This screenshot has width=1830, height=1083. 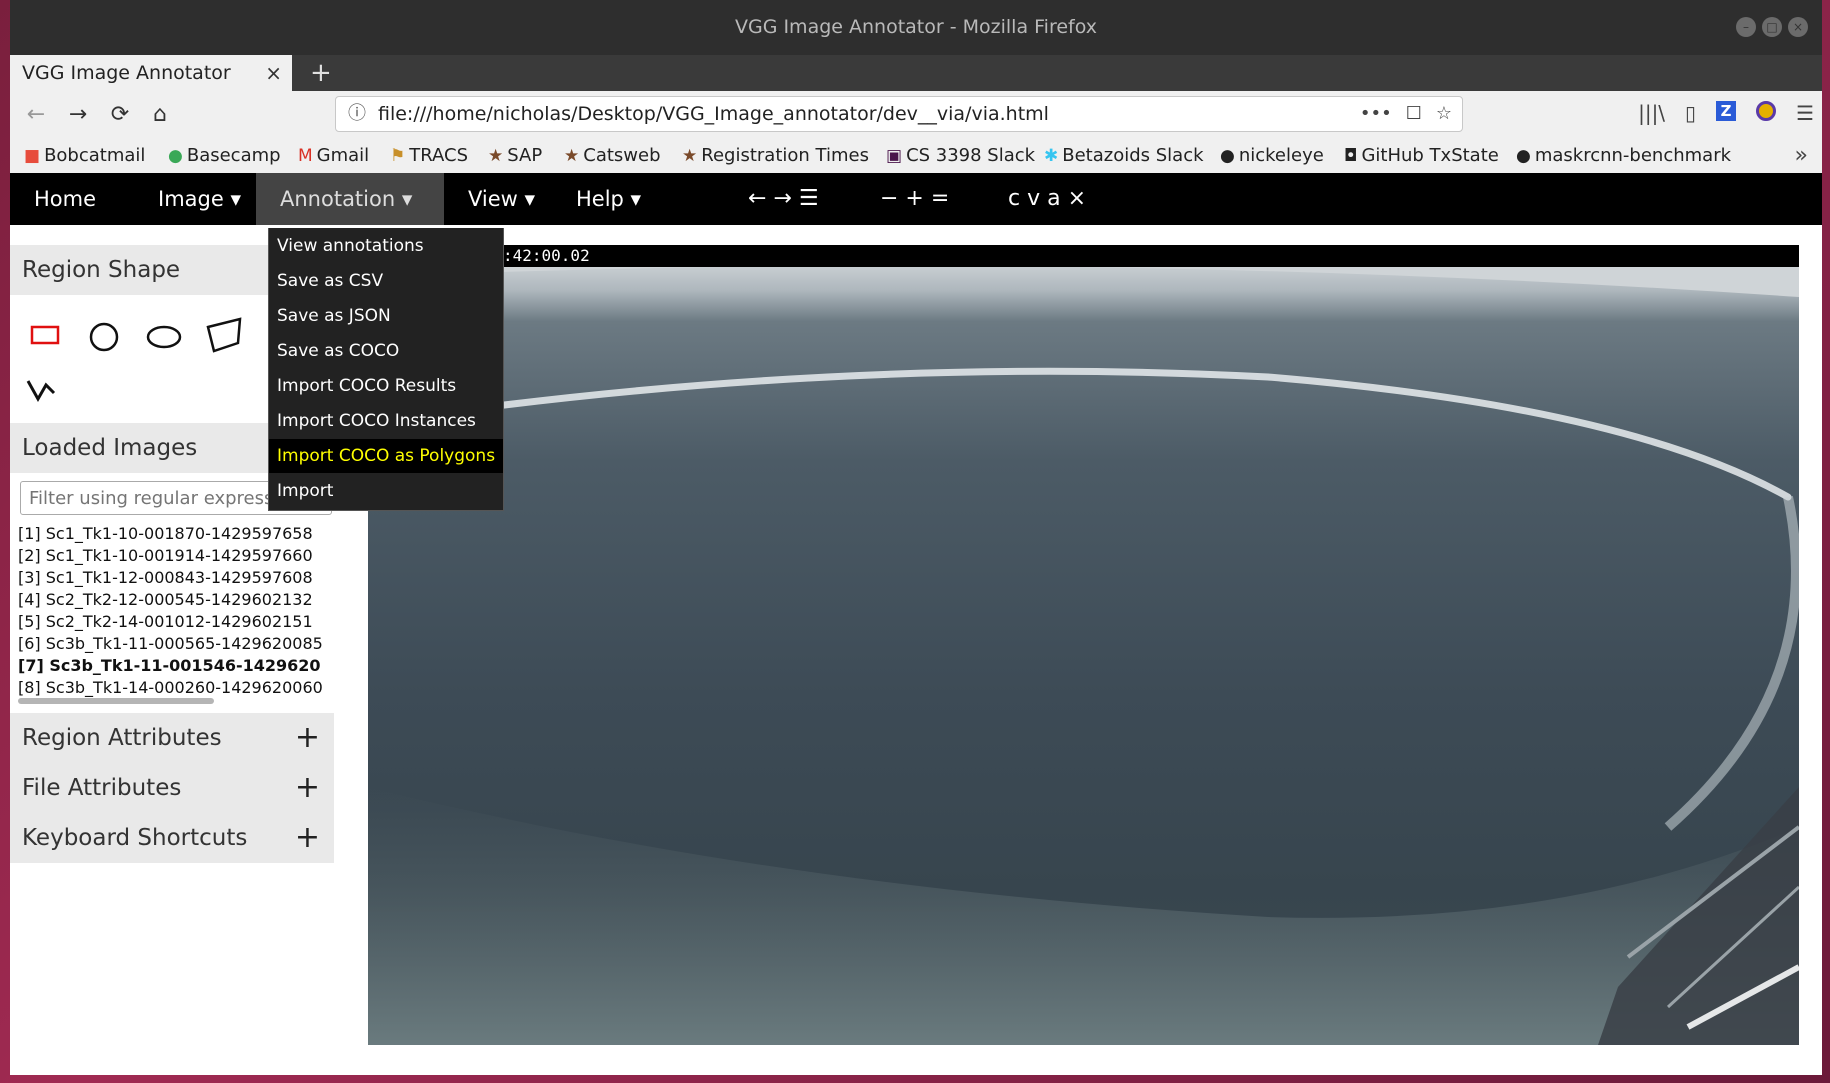 What do you see at coordinates (160, 115) in the screenshot?
I see `home-icon: ⌂` at bounding box center [160, 115].